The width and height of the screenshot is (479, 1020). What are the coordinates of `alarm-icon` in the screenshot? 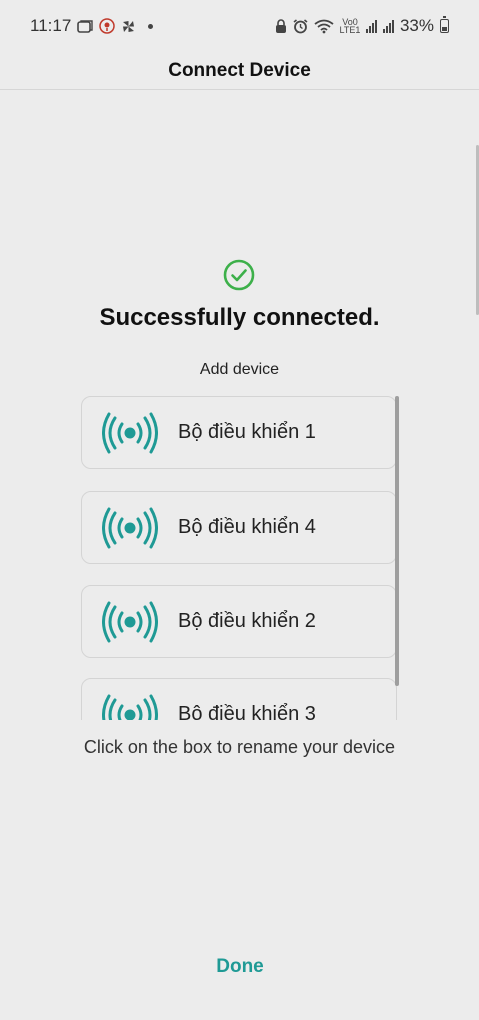 It's located at (300, 26).